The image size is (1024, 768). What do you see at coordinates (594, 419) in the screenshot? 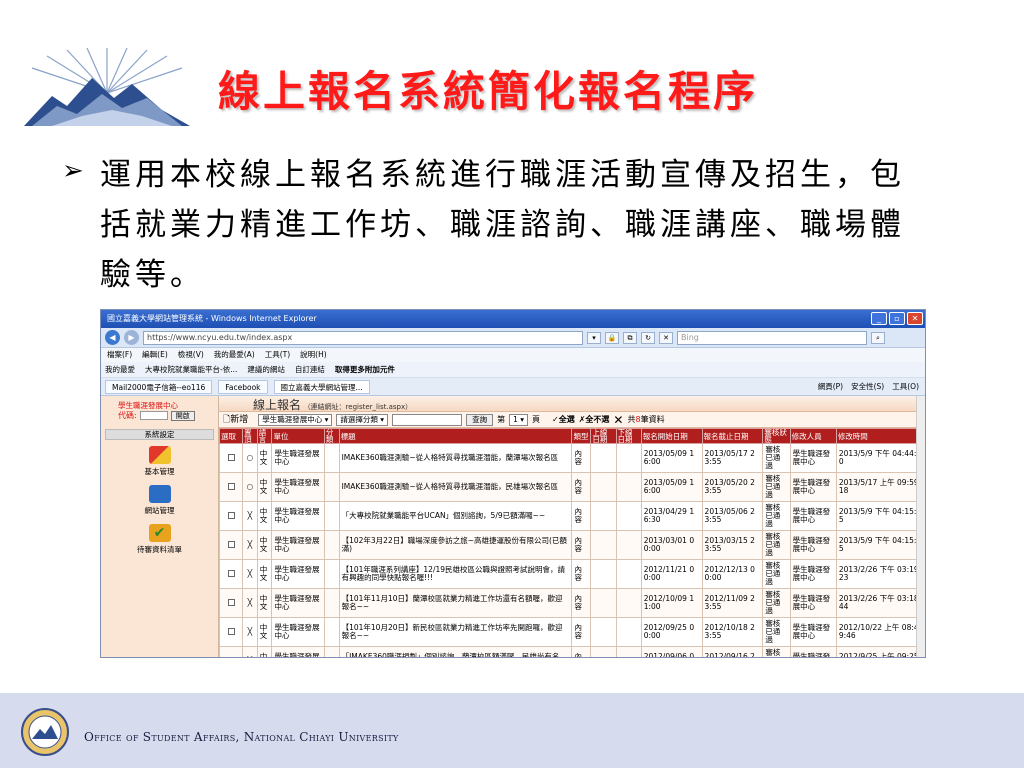
I see `deselect-all-button: ✗全不選` at bounding box center [594, 419].